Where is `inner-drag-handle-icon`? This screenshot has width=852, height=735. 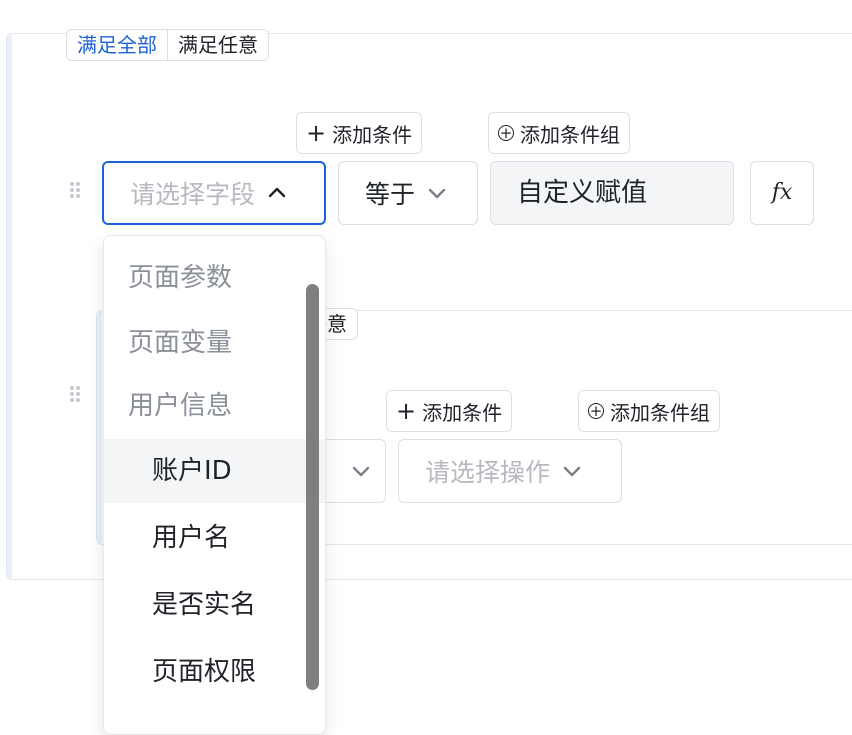 inner-drag-handle-icon is located at coordinates (75, 394).